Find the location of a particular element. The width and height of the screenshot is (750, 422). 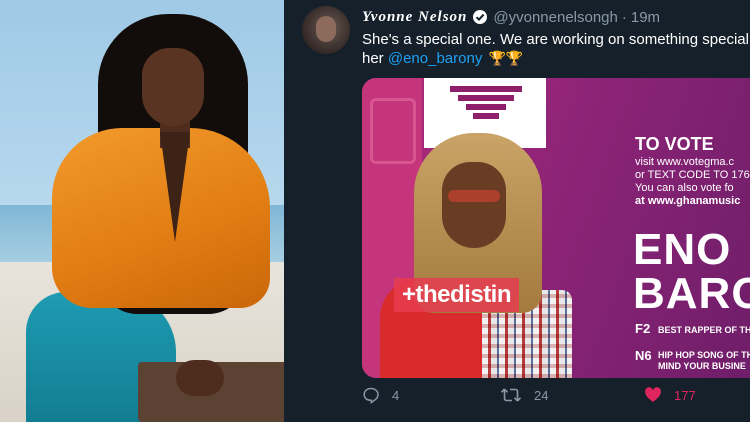

tweet-actions: 4 24 177 is located at coordinates (552, 397).